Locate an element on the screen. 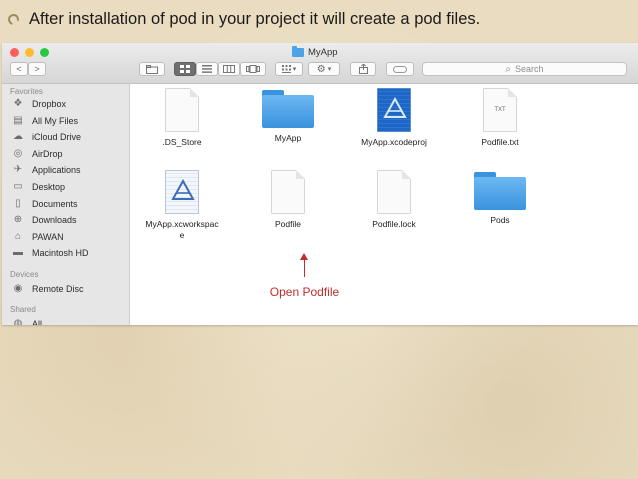 This screenshot has height=479, width=638. xcode-workspace-icon is located at coordinates (182, 192).